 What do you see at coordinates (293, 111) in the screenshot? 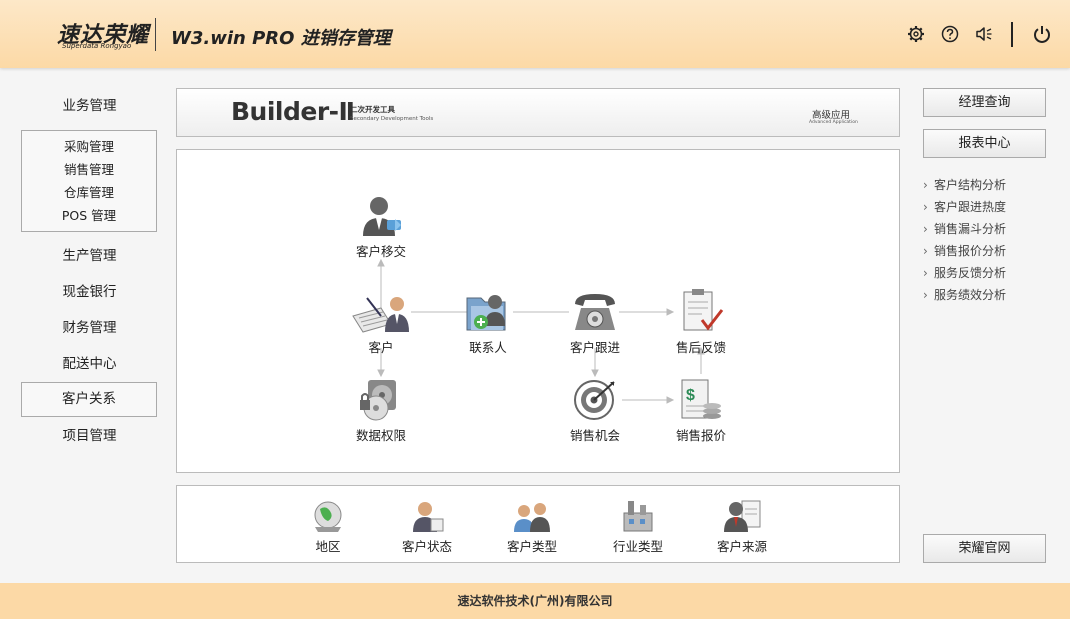
I see `banner-title: Builder-Ⅱ` at bounding box center [293, 111].